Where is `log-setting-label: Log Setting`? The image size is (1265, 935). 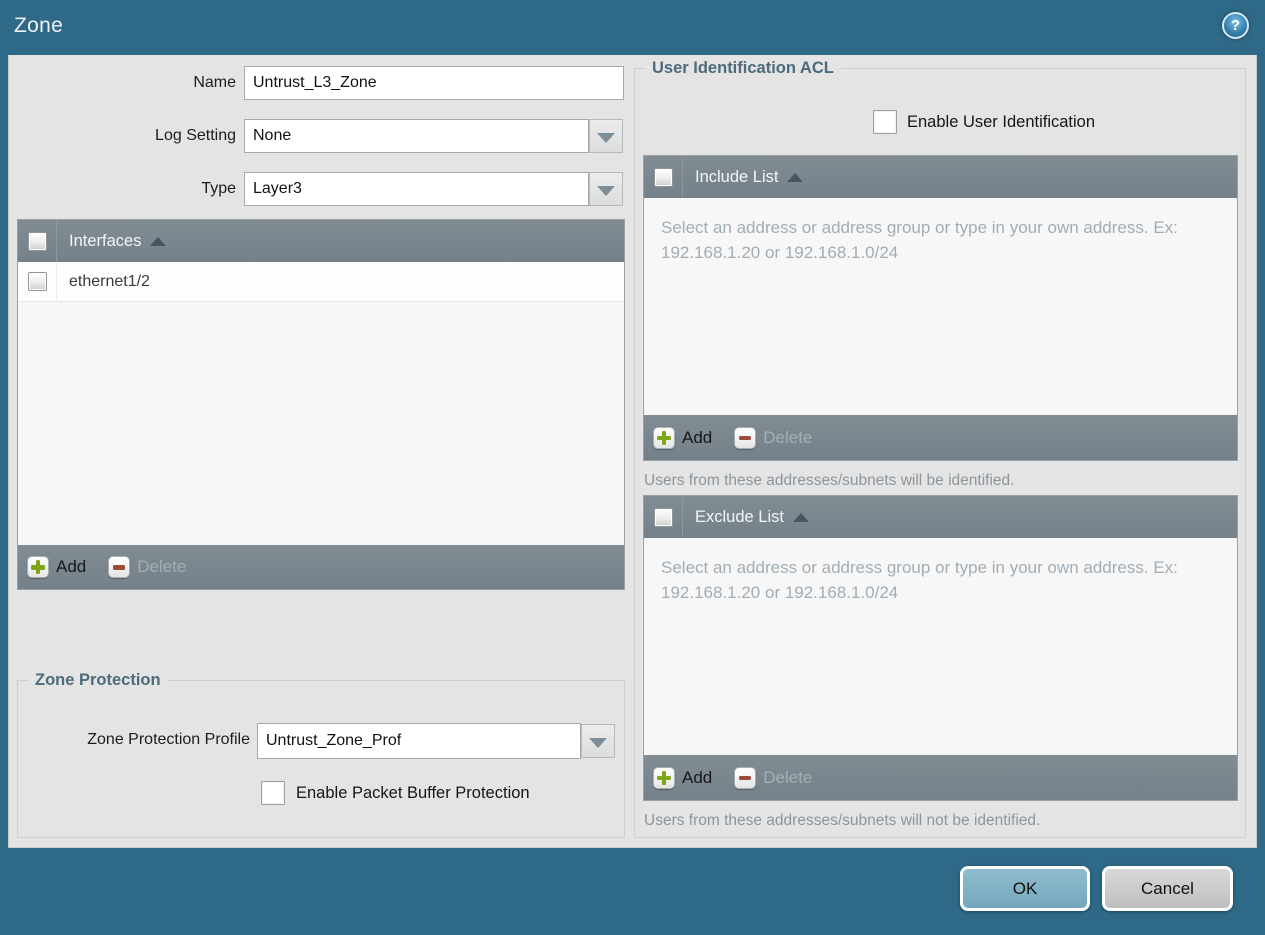
log-setting-label: Log Setting is located at coordinates (195, 135).